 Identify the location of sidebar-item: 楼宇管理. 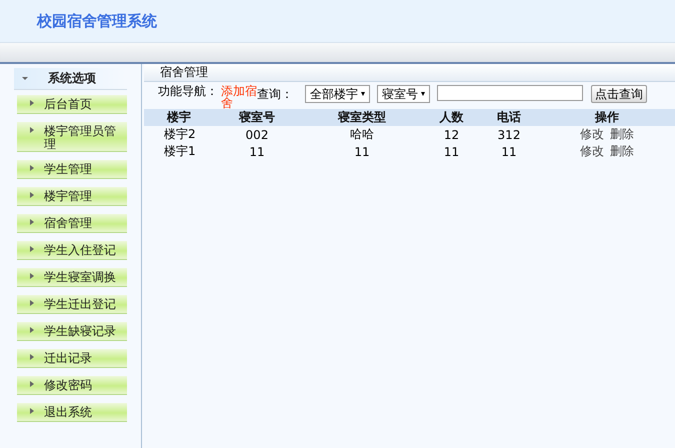
(72, 196).